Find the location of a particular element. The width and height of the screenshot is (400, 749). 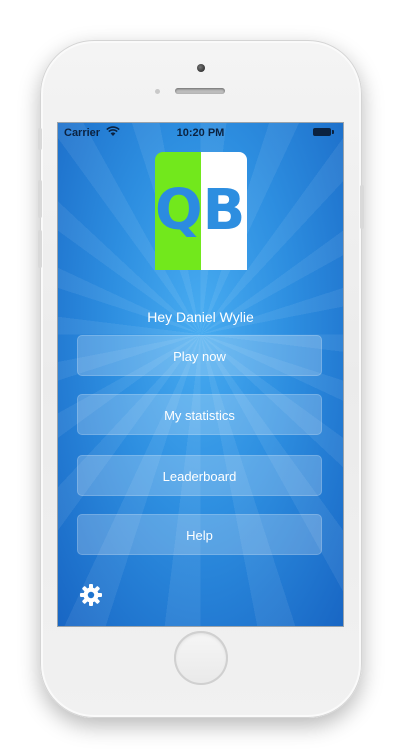

logo-letter-b: B is located at coordinates (224, 211).